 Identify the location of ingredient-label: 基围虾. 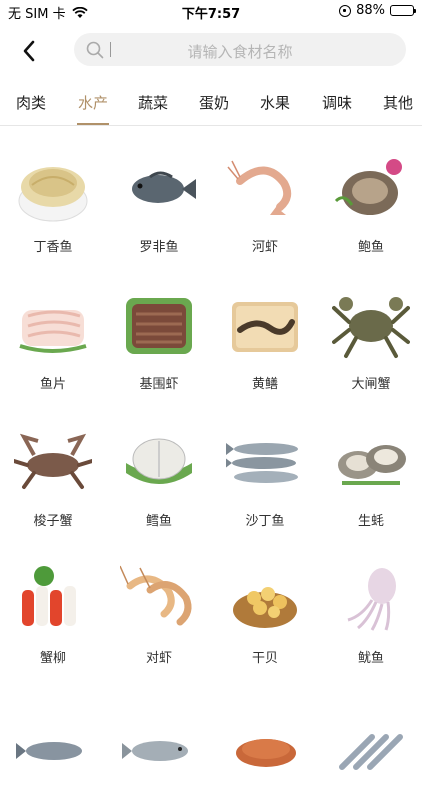
(159, 384).